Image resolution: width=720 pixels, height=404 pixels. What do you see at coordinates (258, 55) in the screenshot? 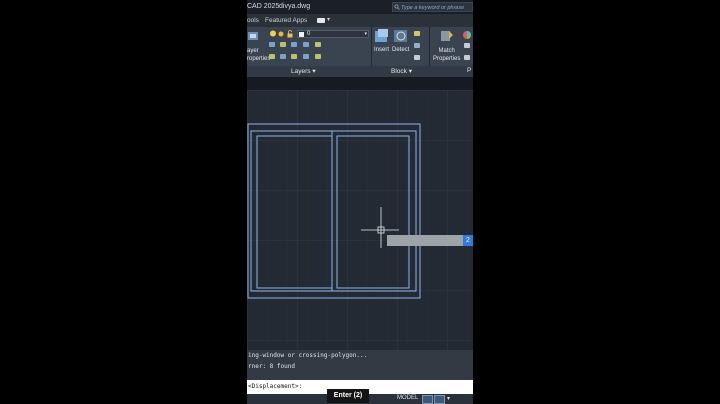
I see `layer-properties-label: ayer roperties` at bounding box center [258, 55].